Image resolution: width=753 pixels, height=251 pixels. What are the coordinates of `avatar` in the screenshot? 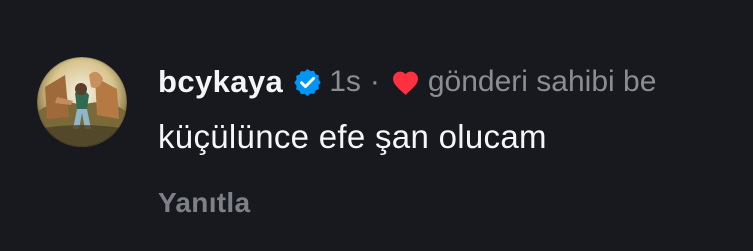 It's located at (82, 102).